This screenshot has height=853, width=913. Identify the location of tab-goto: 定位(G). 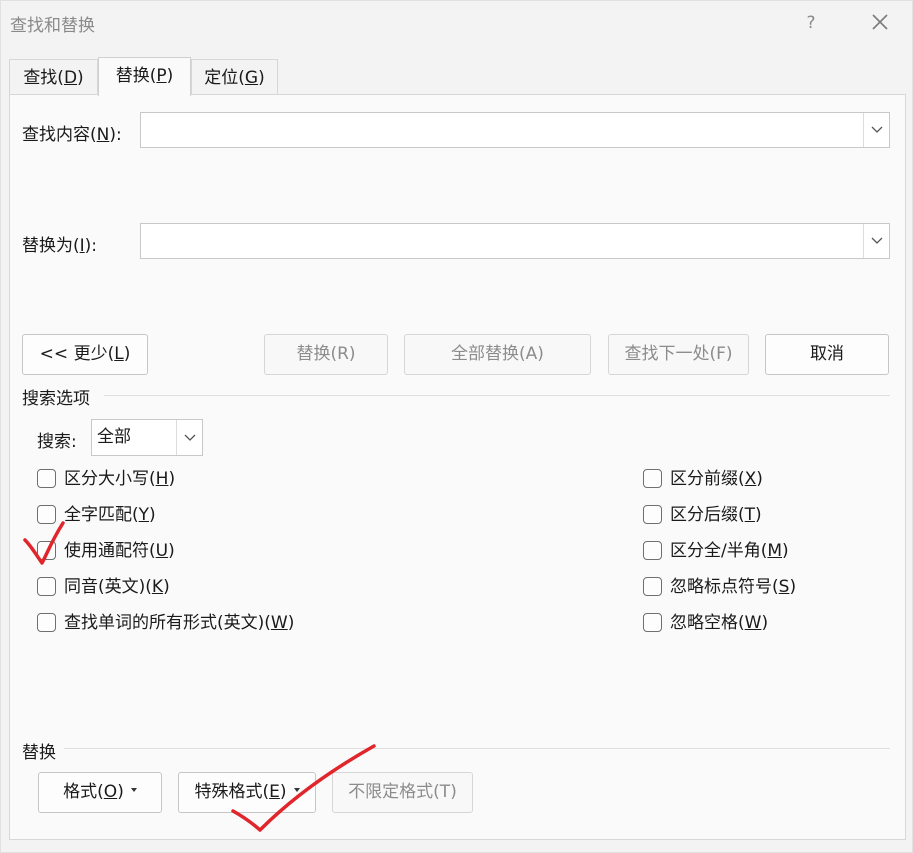
(234, 77).